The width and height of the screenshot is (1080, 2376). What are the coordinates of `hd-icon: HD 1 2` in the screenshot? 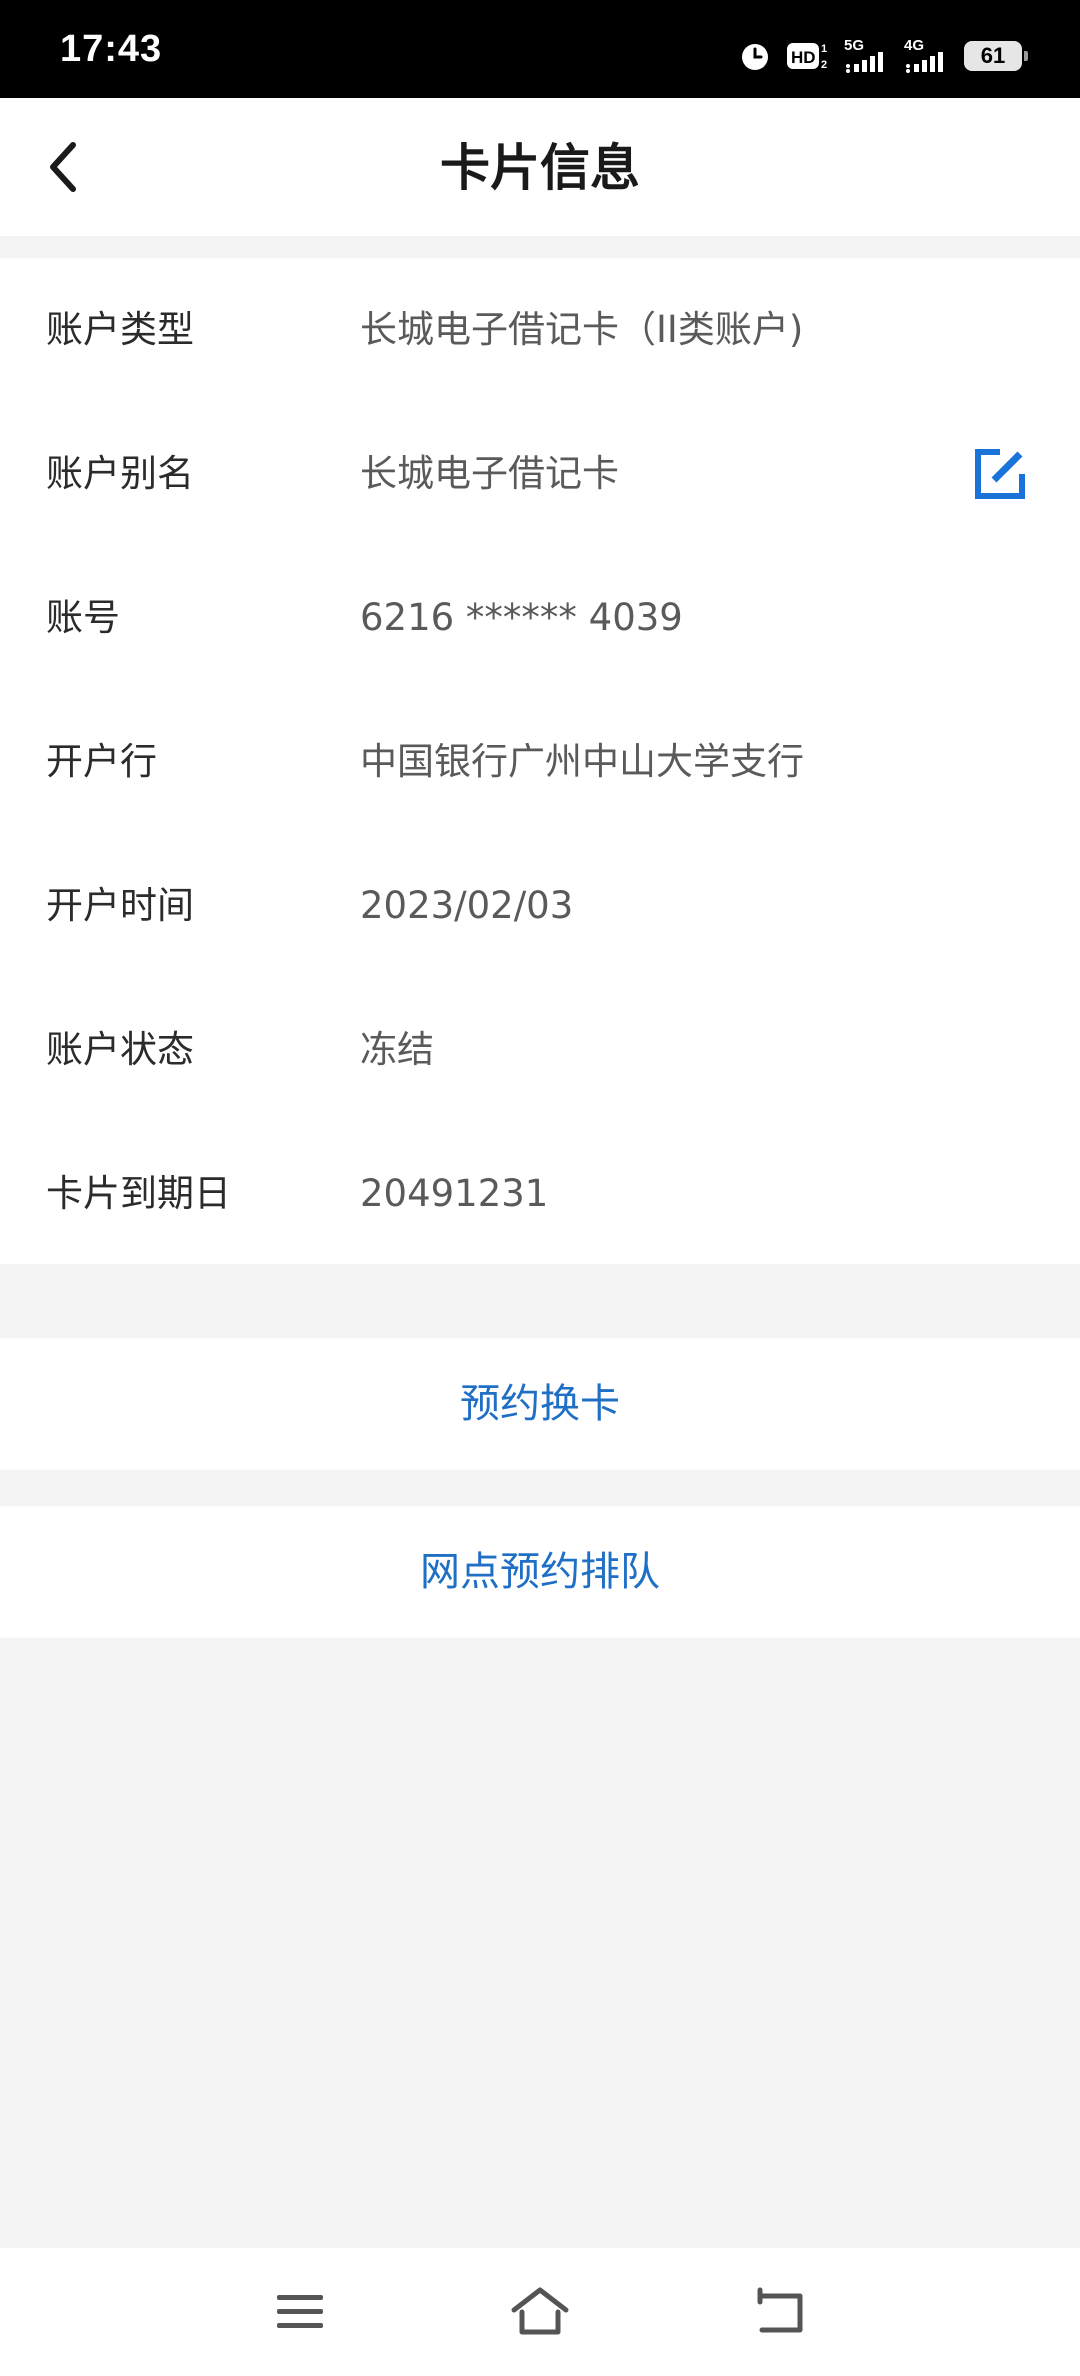 It's located at (808, 56).